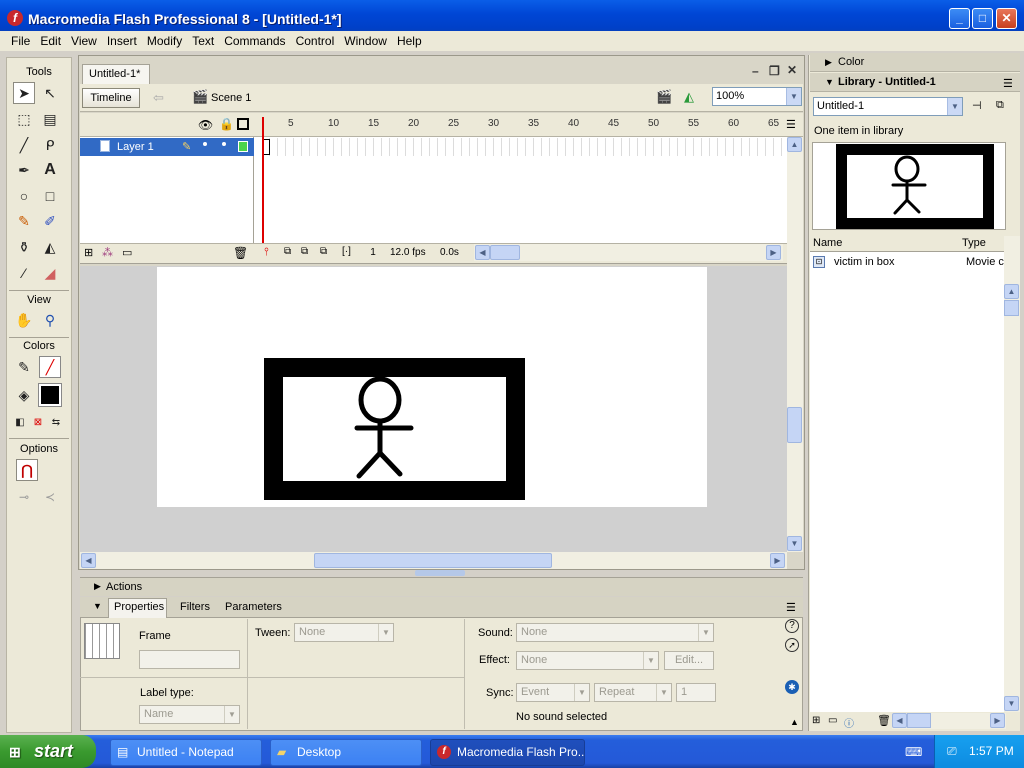 The image size is (1024, 768). What do you see at coordinates (346, 251) in the screenshot?
I see `modify-onion-markers-icon: [·]` at bounding box center [346, 251].